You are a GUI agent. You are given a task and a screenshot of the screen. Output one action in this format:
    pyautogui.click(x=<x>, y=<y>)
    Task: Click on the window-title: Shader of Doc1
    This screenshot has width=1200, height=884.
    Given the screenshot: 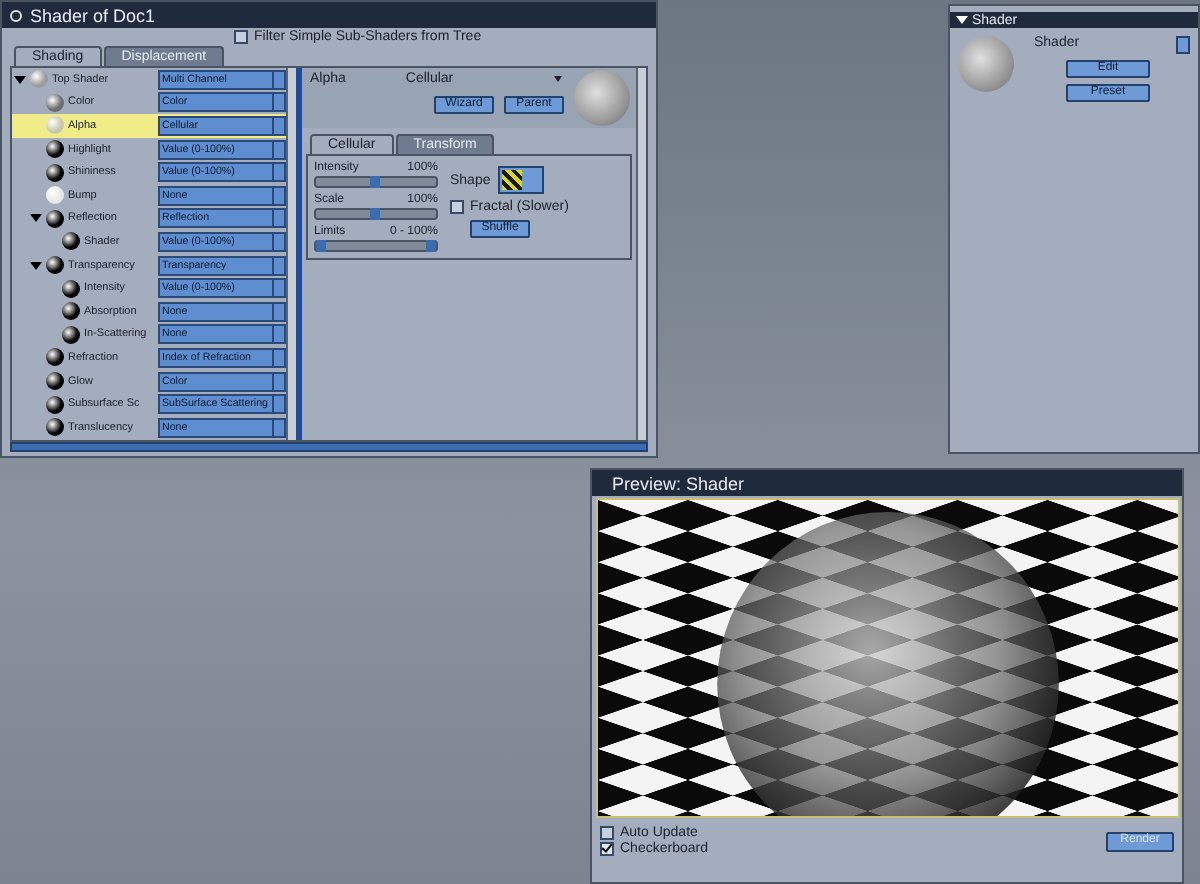 What is the action you would take?
    pyautogui.click(x=93, y=15)
    